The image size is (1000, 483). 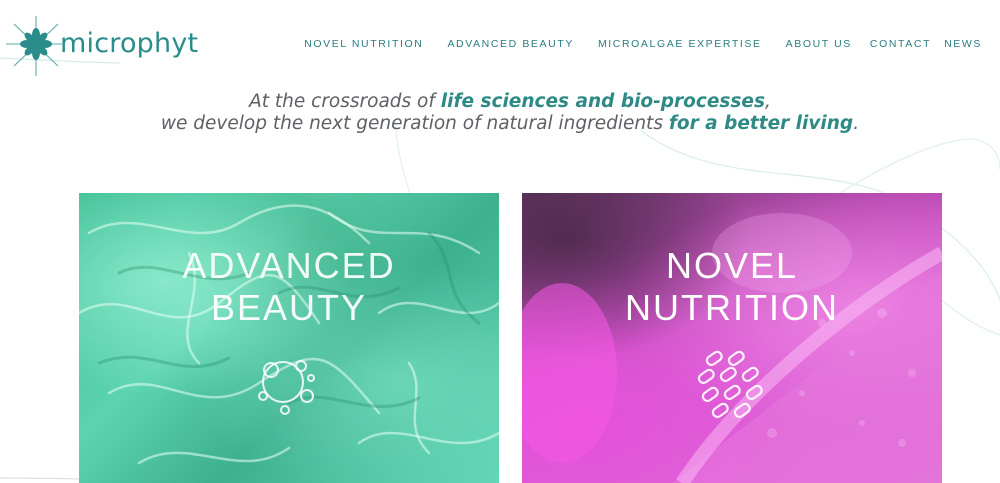 I want to click on bubbles-icon, so click(x=286, y=387).